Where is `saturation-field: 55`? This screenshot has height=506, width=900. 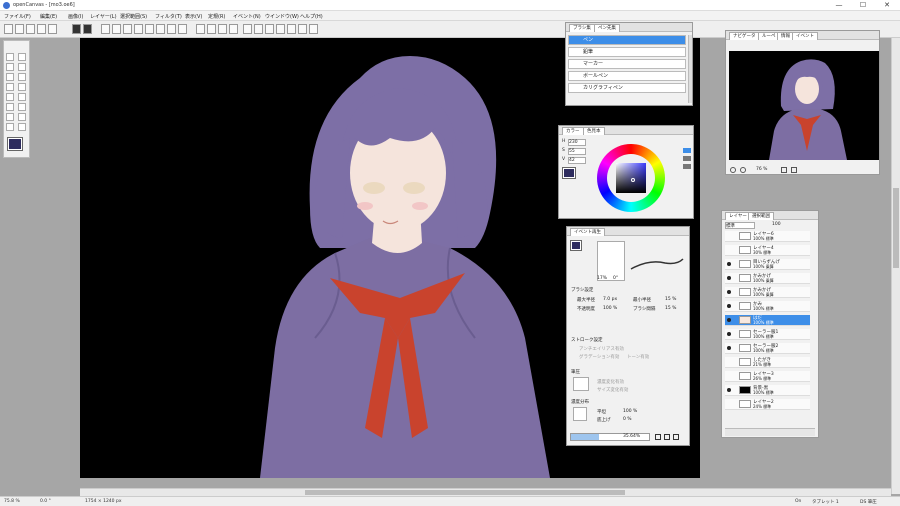 saturation-field: 55 is located at coordinates (577, 151).